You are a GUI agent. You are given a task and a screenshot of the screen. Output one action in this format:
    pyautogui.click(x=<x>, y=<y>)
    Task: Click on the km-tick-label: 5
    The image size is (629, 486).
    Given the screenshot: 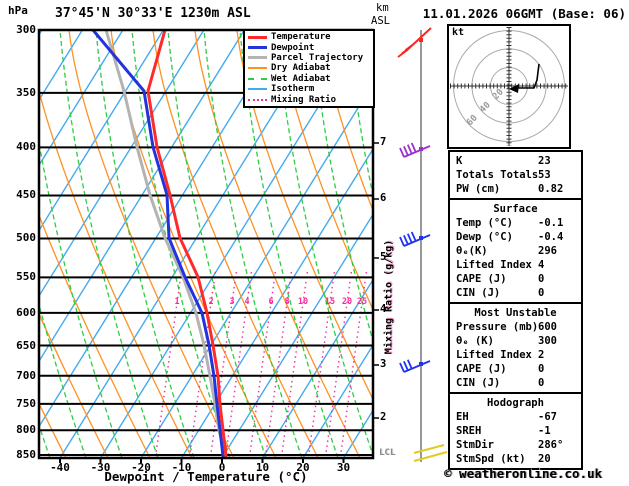 What is the action you would take?
    pyautogui.click(x=383, y=257)
    